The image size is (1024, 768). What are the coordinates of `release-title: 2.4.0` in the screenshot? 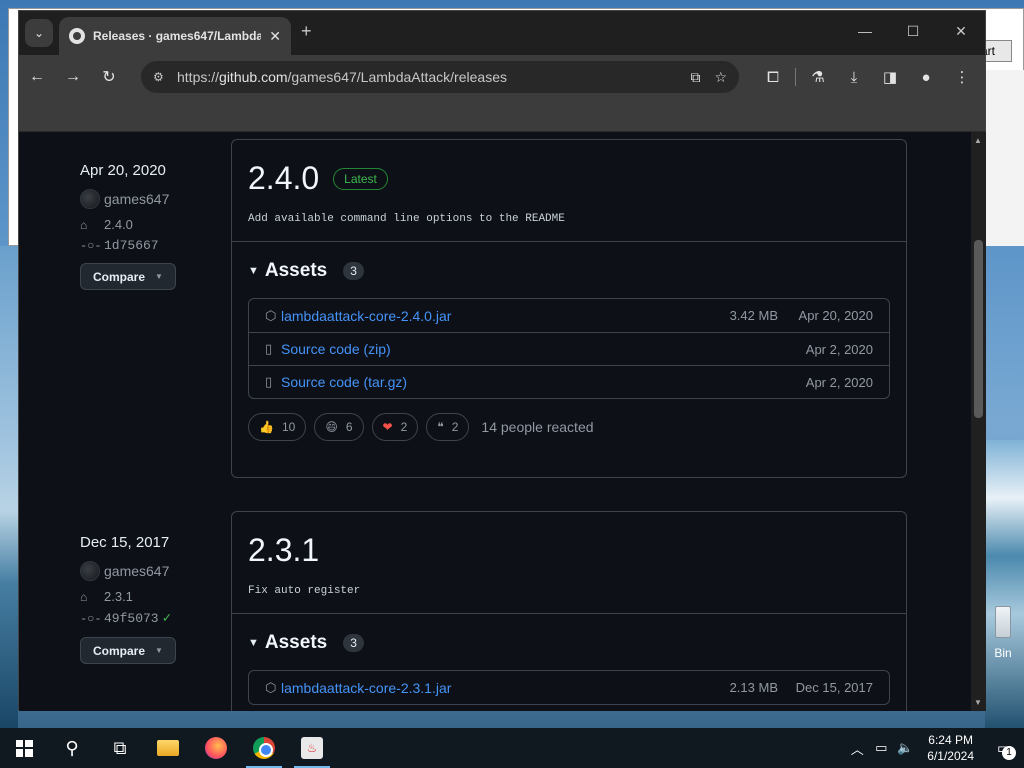 It's located at (283, 178).